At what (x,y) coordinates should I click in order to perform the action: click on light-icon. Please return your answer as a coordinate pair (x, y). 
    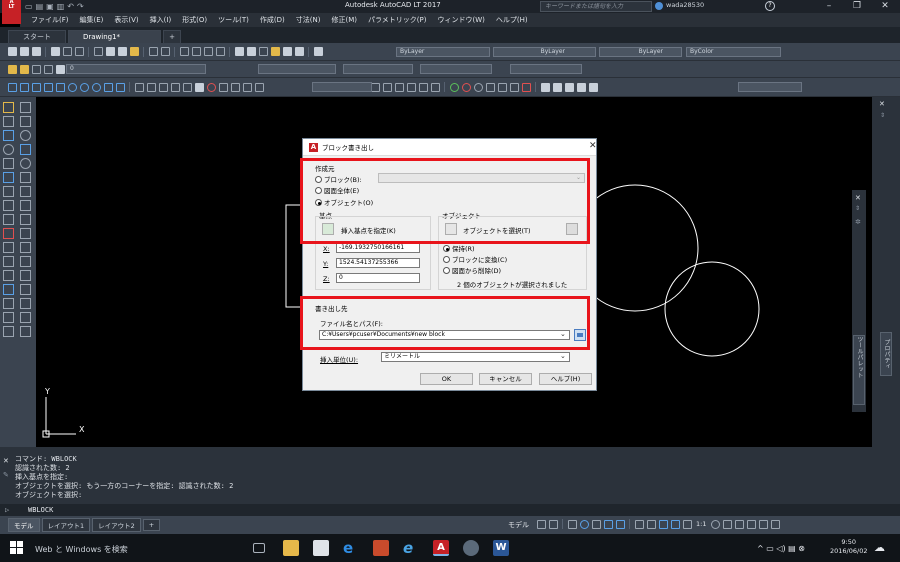
    Looking at the image, I should click on (24, 69).